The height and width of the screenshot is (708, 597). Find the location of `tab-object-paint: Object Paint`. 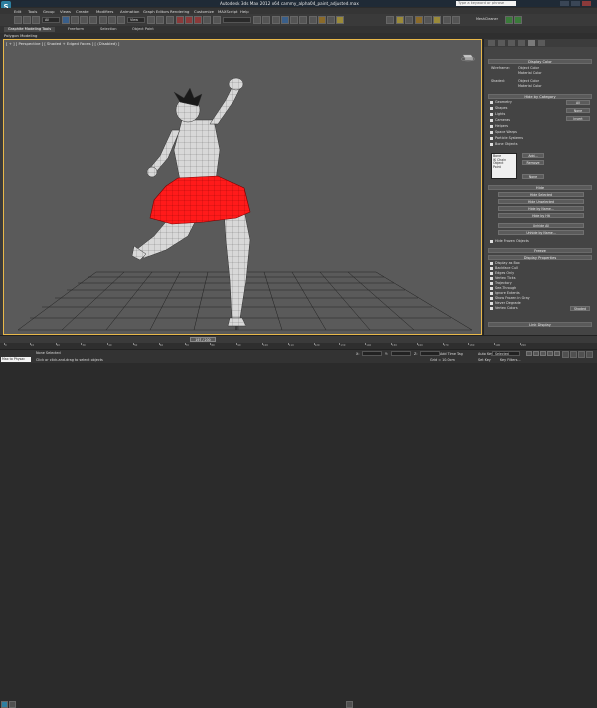

tab-object-paint: Object Paint is located at coordinates (143, 29).